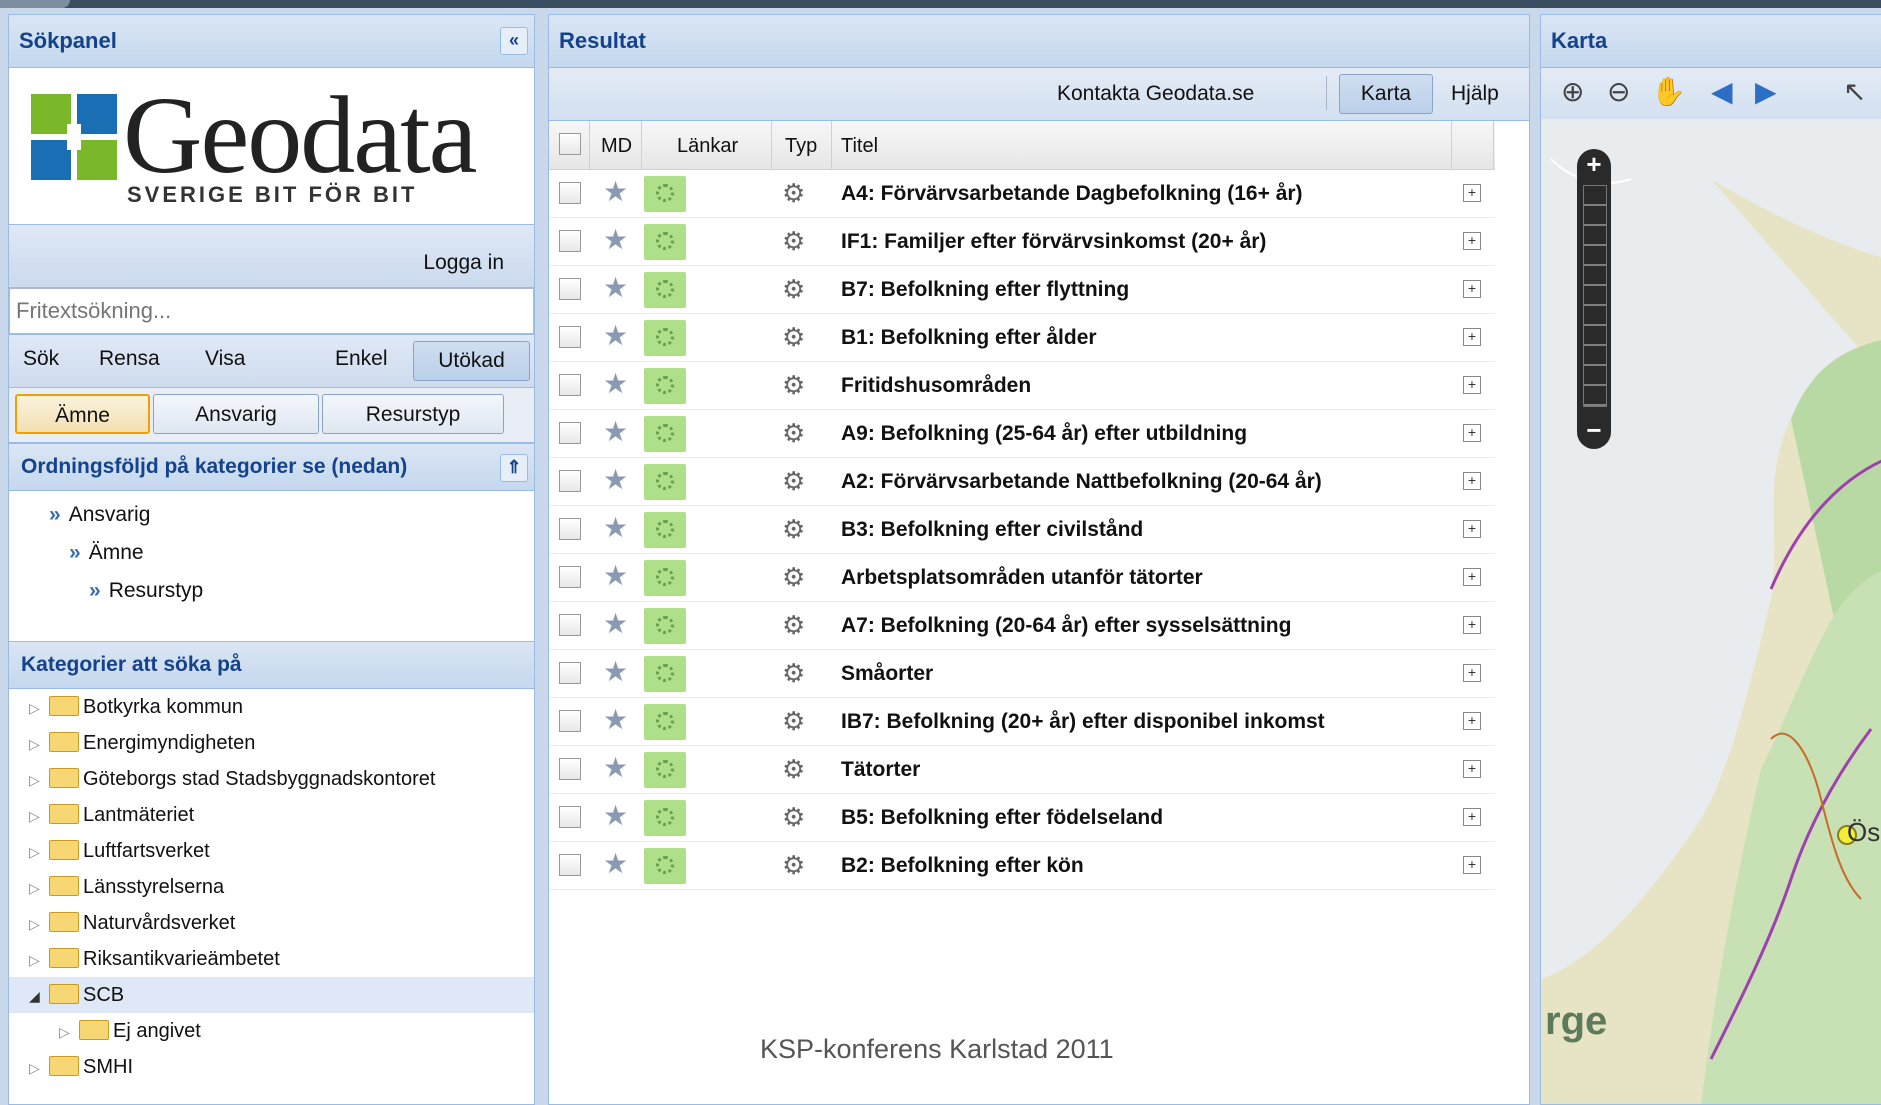 The image size is (1881, 1105). Describe the element at coordinates (801, 146) in the screenshot. I see `column-type: Typ` at that location.